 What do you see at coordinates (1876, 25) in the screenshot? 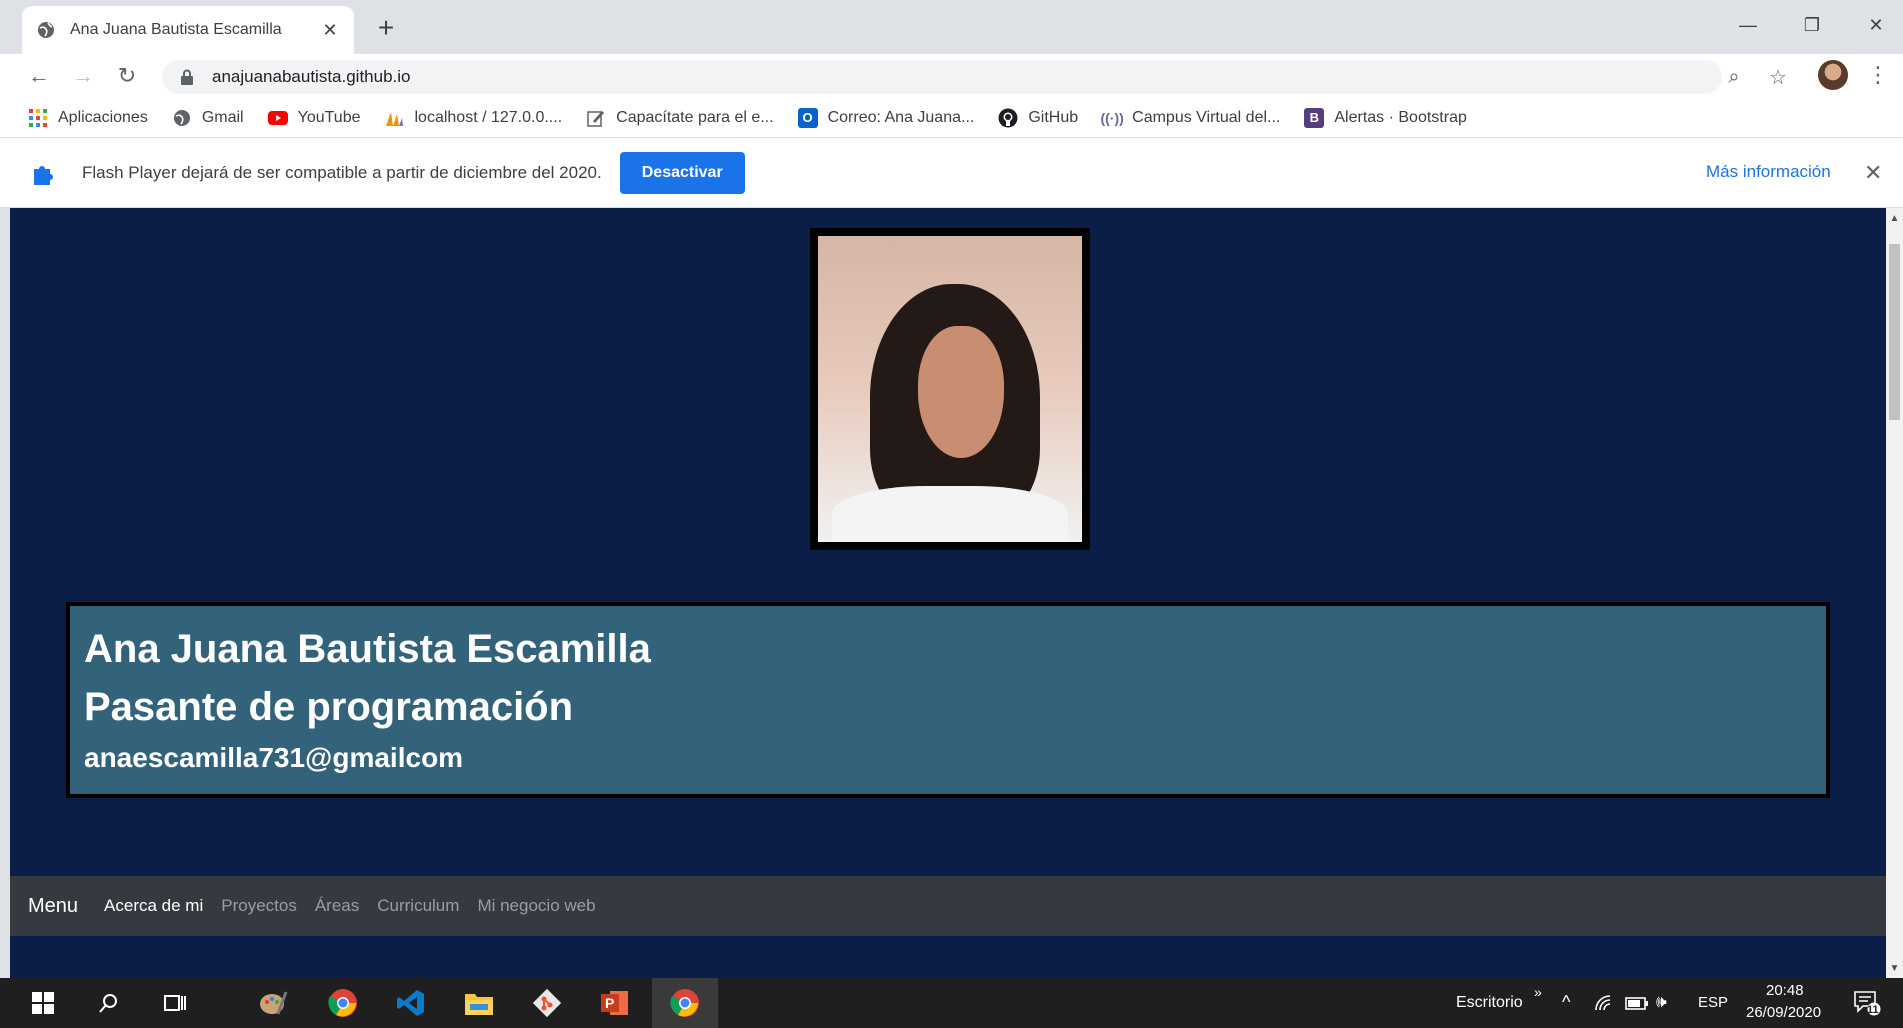
I see `close-window-icon: ✕` at bounding box center [1876, 25].